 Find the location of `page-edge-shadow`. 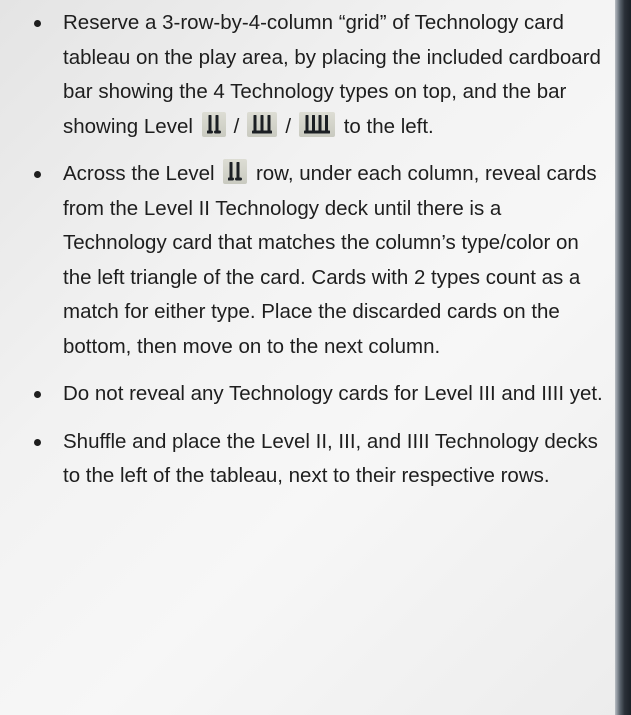

page-edge-shadow is located at coordinates (623, 357).